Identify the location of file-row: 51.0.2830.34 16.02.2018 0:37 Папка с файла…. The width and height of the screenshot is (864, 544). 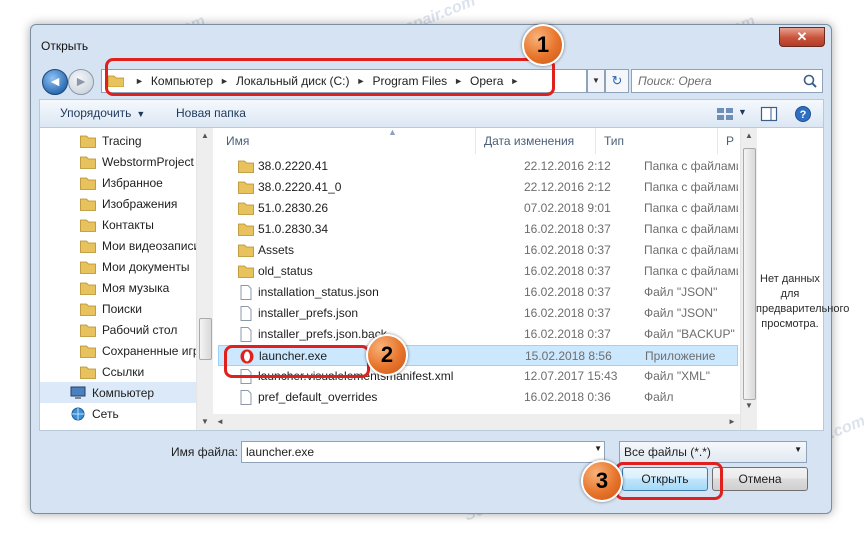
(478, 229).